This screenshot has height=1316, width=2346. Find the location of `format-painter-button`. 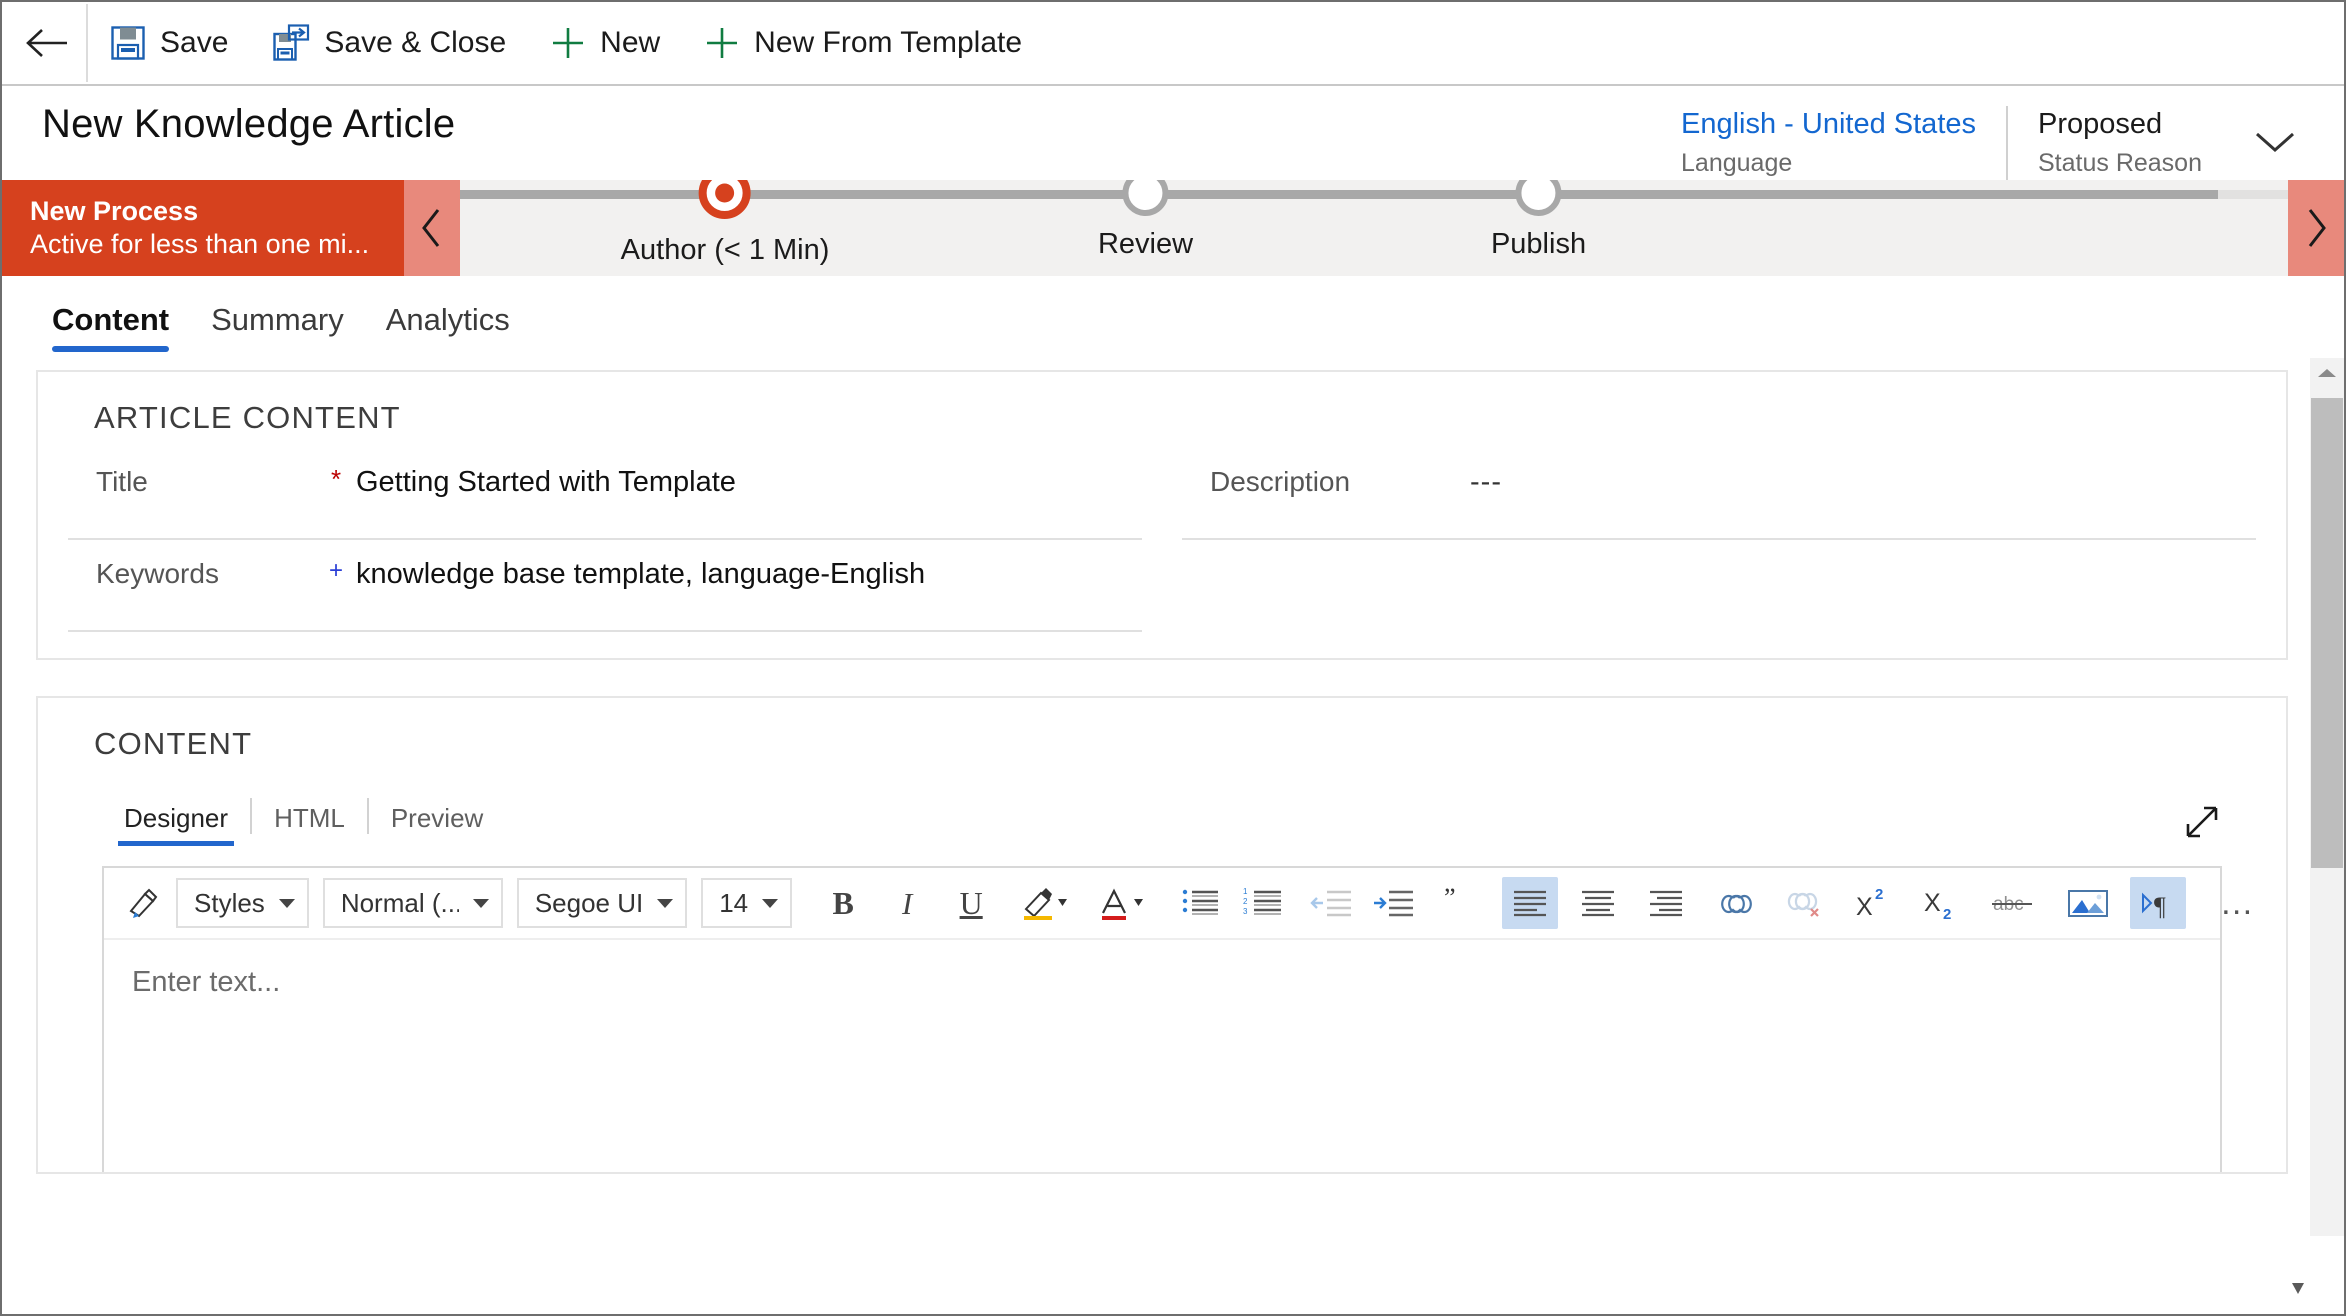

format-painter-button is located at coordinates (143, 903).